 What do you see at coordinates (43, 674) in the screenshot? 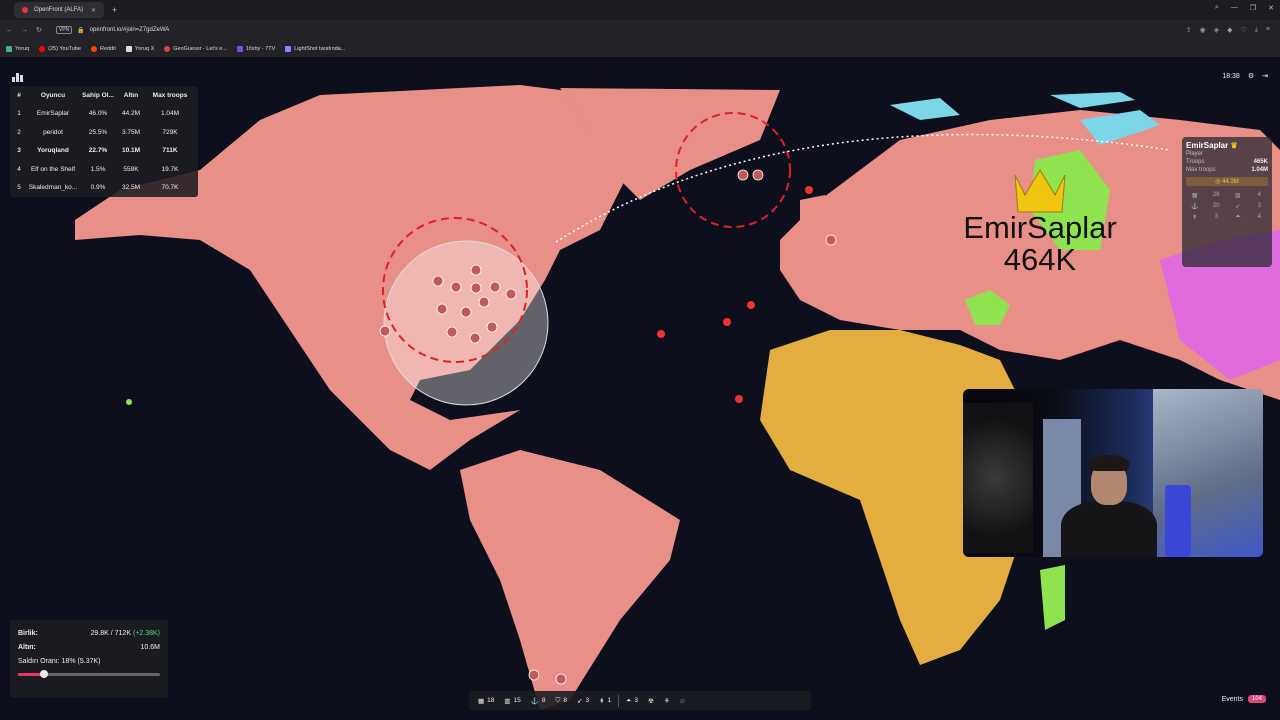
I see `attack-ratio-knob` at bounding box center [43, 674].